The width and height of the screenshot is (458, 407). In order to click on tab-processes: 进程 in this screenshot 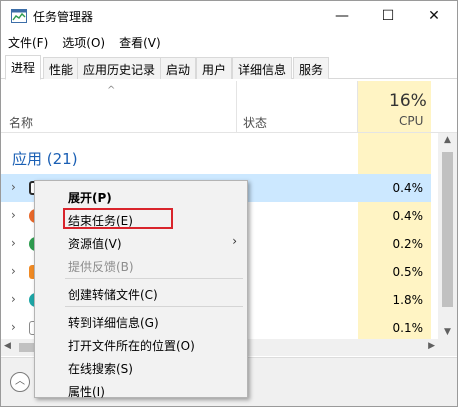, I will do `click(23, 67)`.